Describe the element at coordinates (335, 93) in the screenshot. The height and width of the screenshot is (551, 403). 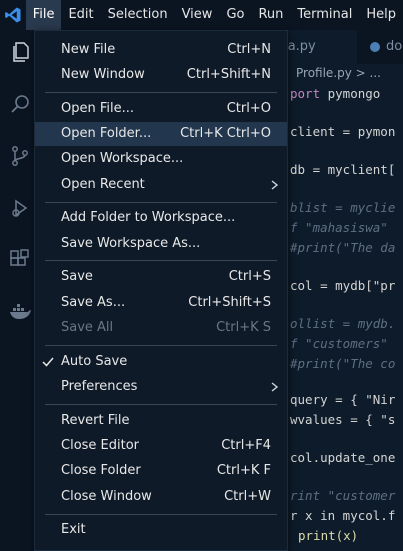
I see `code-line: port pymongo` at that location.